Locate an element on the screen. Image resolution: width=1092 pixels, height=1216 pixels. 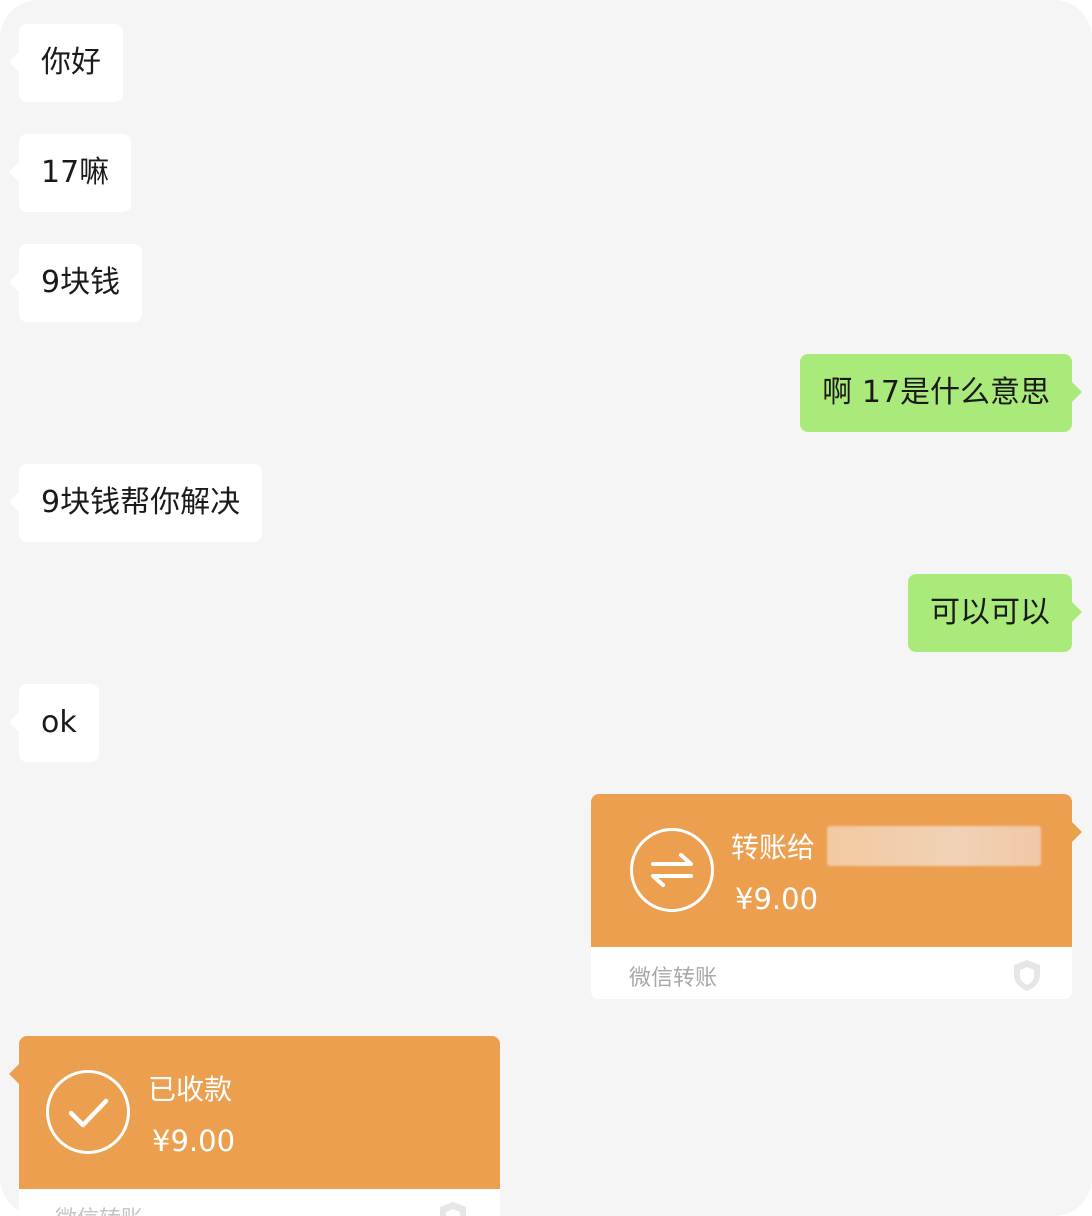
transfer-card-sent: 转账给 ¥9.00 微信转账 is located at coordinates (831, 896).